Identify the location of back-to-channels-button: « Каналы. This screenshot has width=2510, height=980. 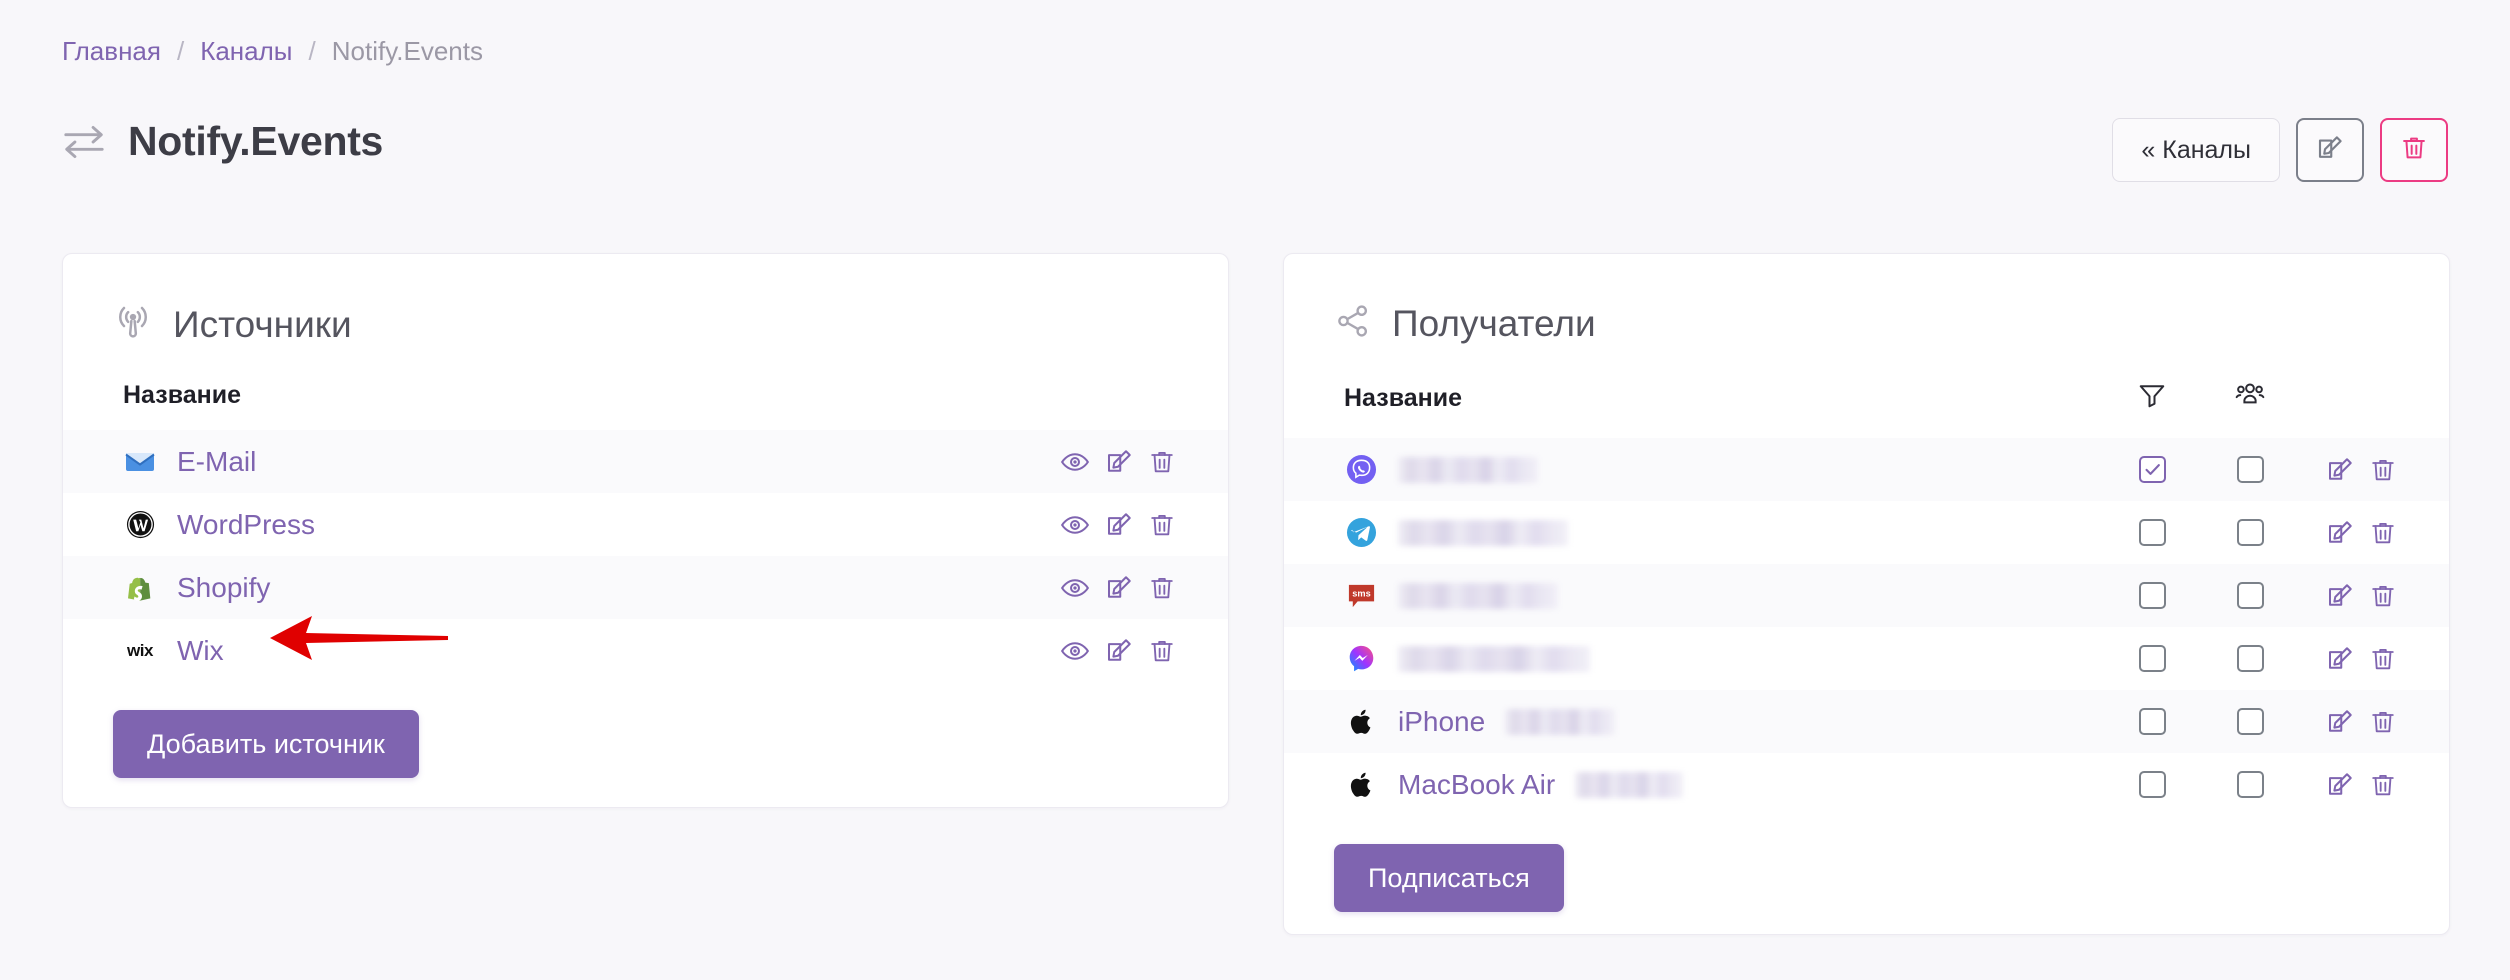
(2196, 150).